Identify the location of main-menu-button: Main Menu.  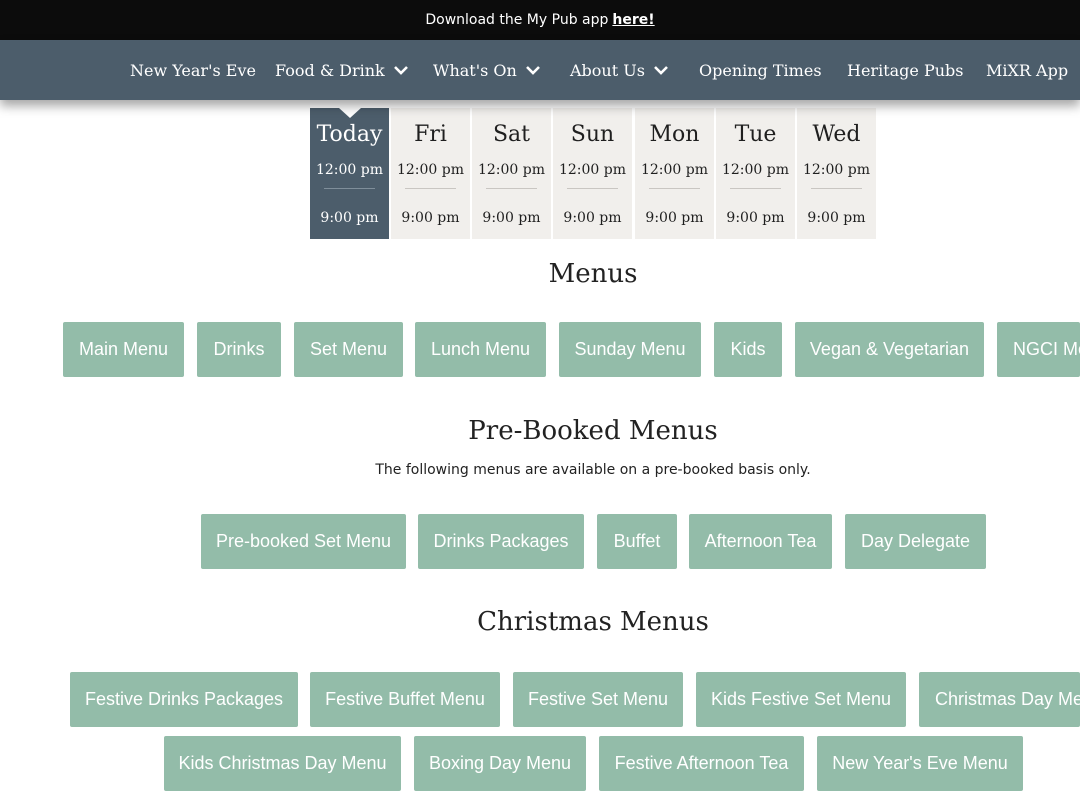
(123, 349).